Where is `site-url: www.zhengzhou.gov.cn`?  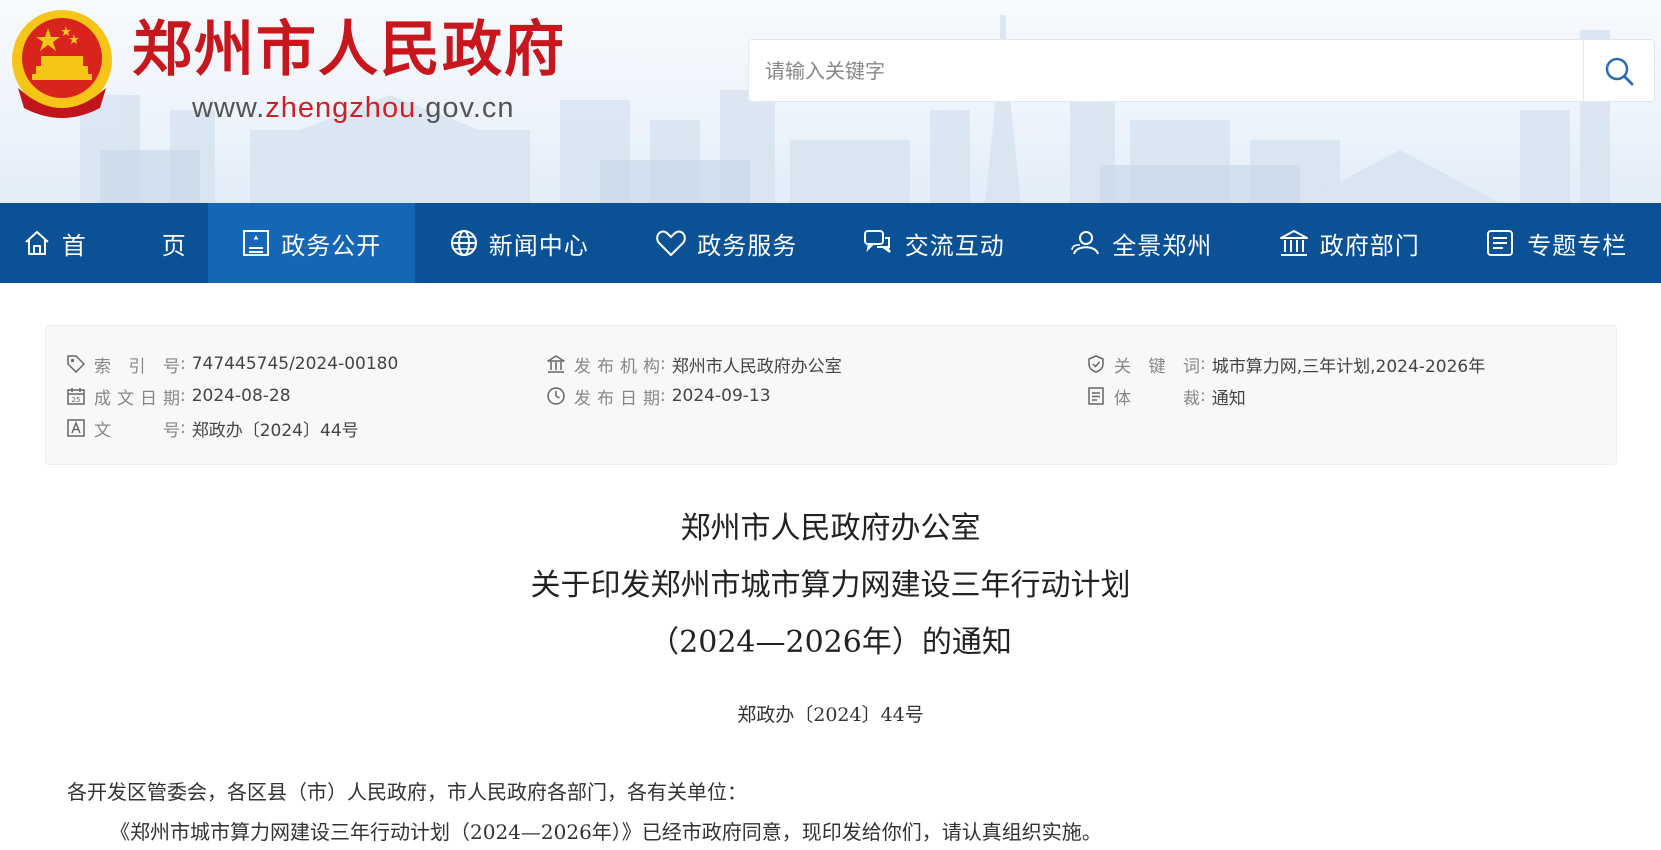
site-url: www.zhengzhou.gov.cn is located at coordinates (353, 108).